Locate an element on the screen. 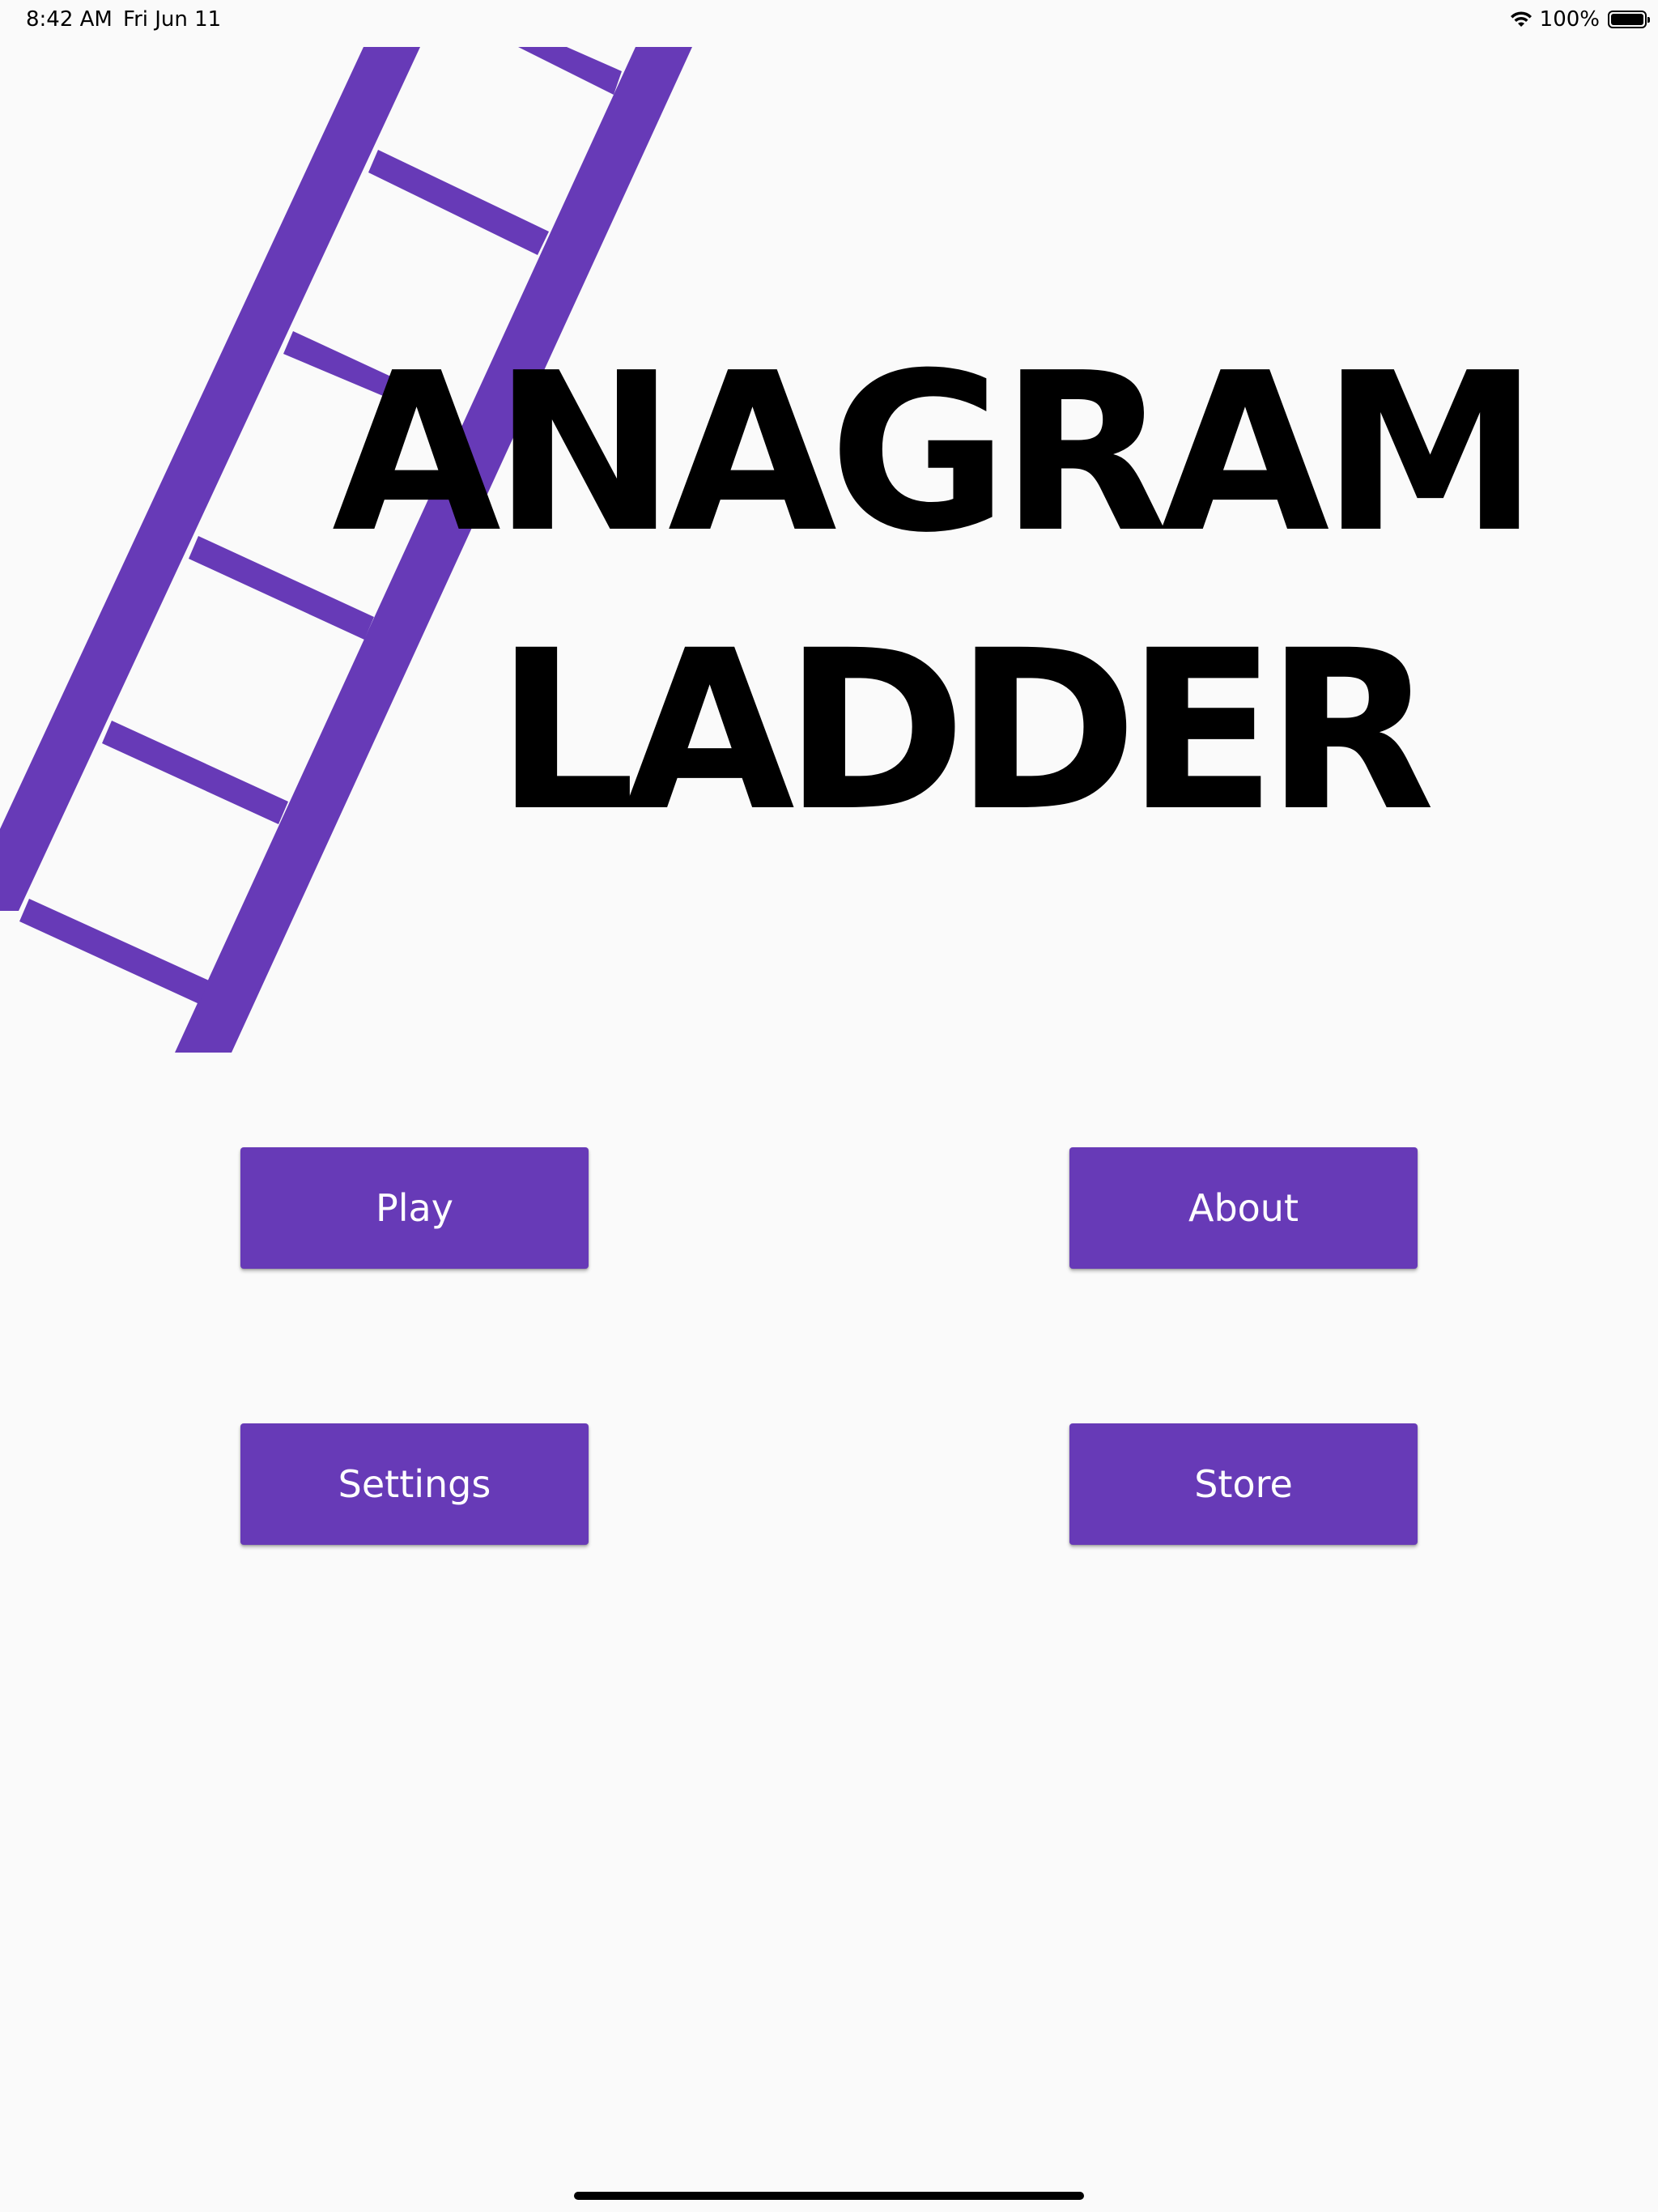 Image resolution: width=1658 pixels, height=2212 pixels. store-button: Store is located at coordinates (1243, 1484).